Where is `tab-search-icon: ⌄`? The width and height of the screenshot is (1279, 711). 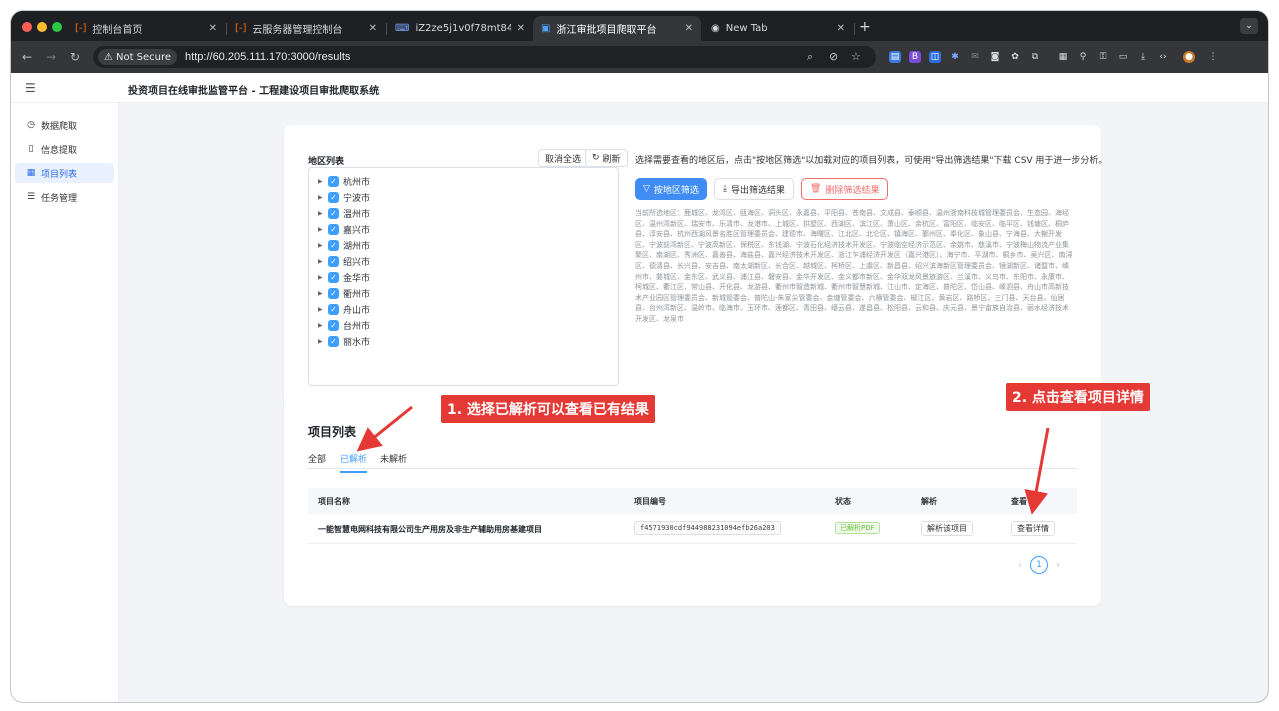
tab-search-icon: ⌄ is located at coordinates (1249, 26).